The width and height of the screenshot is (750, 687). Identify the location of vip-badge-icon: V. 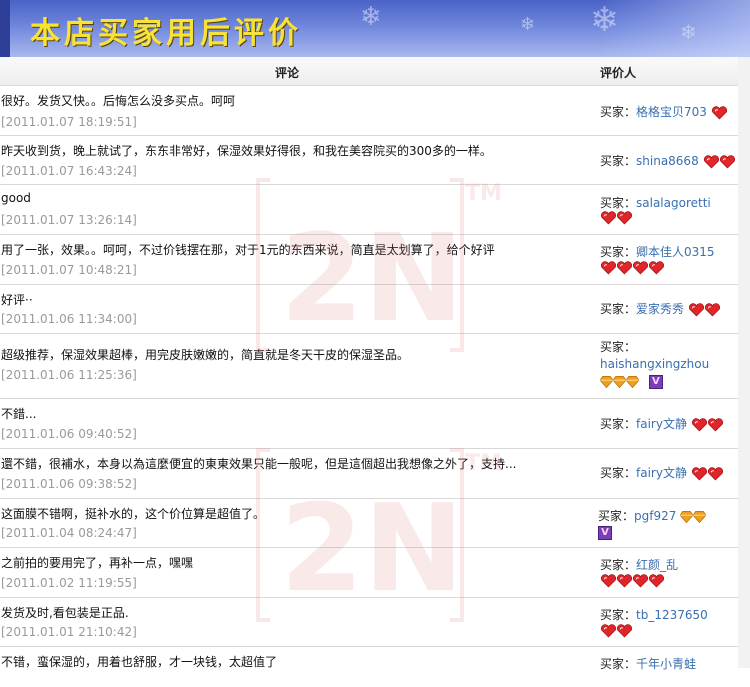
(655, 381).